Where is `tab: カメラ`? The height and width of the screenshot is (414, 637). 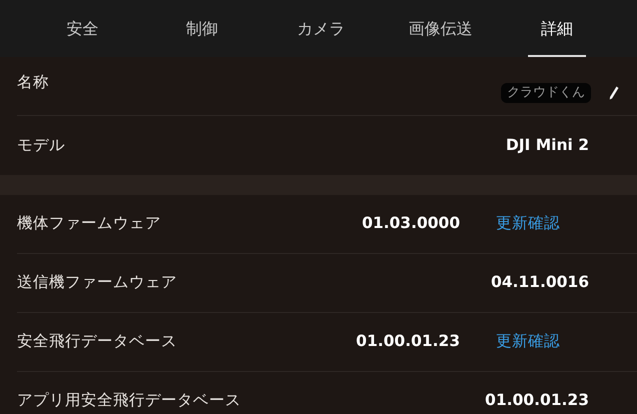 tab: カメラ is located at coordinates (321, 28).